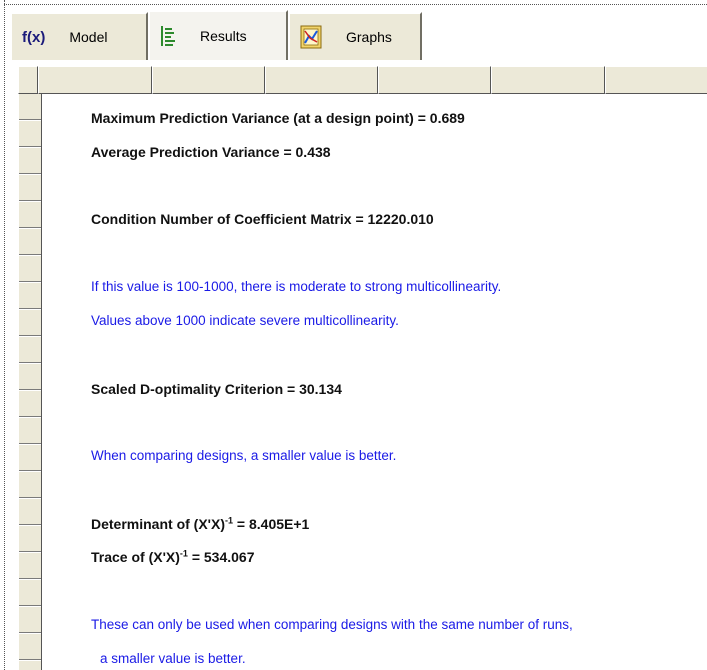 This screenshot has width=707, height=670. I want to click on tab-graphs: Graphs, so click(355, 36).